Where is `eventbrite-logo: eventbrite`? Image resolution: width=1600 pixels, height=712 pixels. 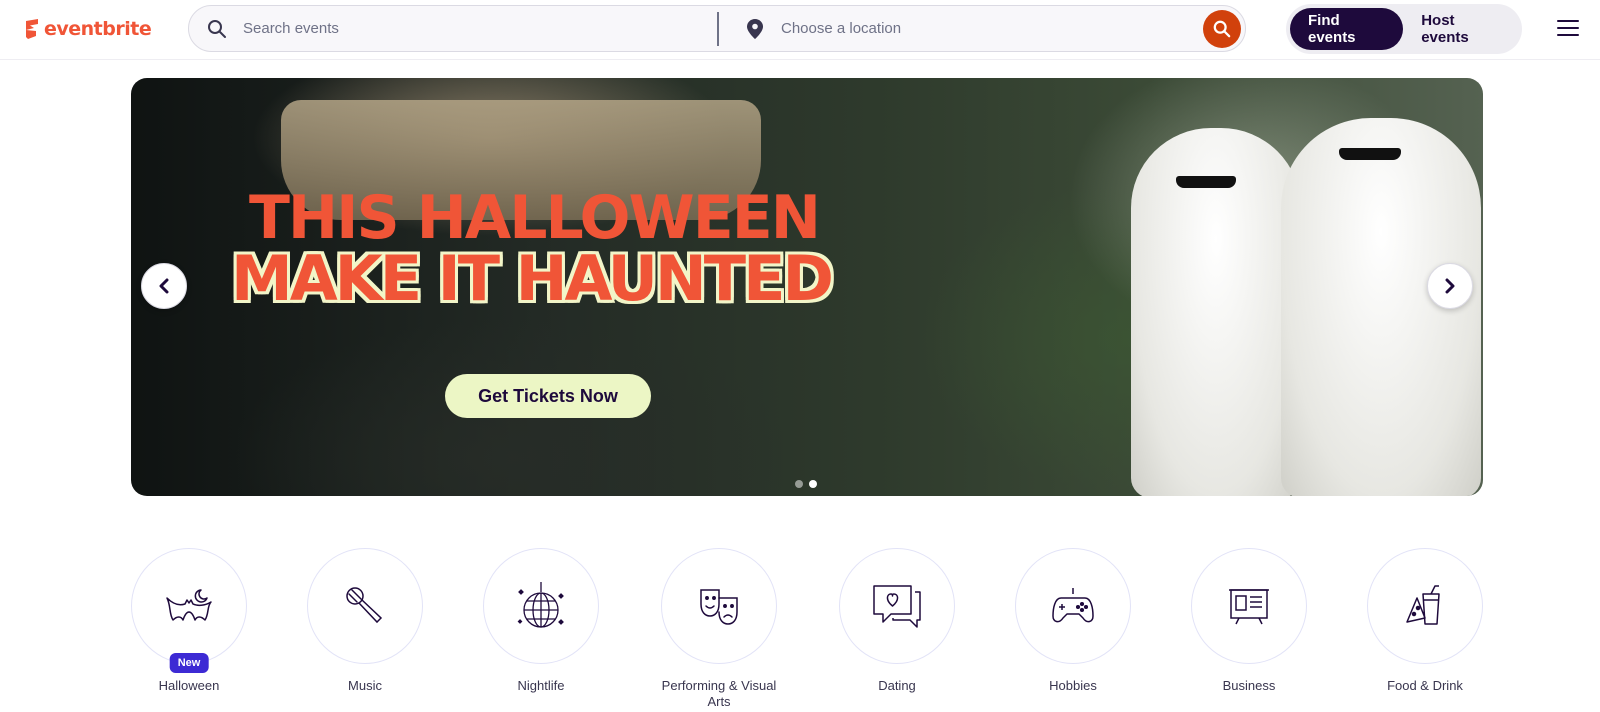
eventbrite-logo: eventbrite is located at coordinates (88, 29).